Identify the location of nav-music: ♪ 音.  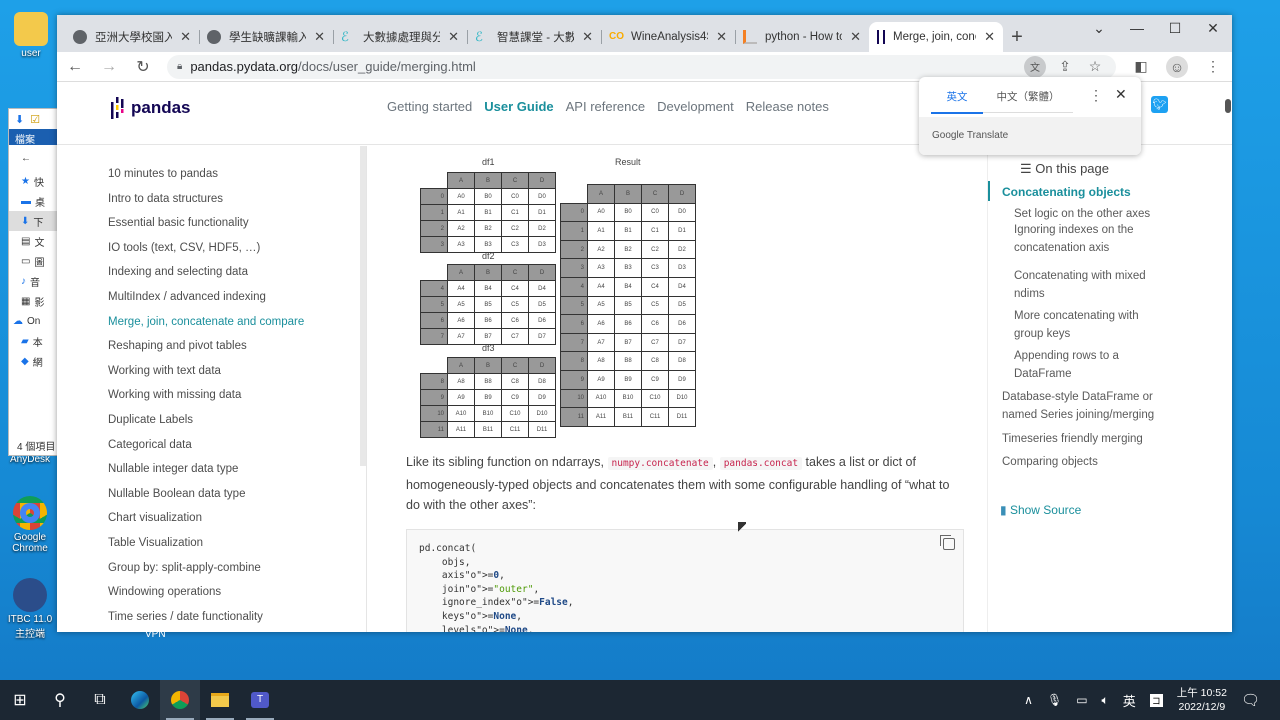
(33, 281).